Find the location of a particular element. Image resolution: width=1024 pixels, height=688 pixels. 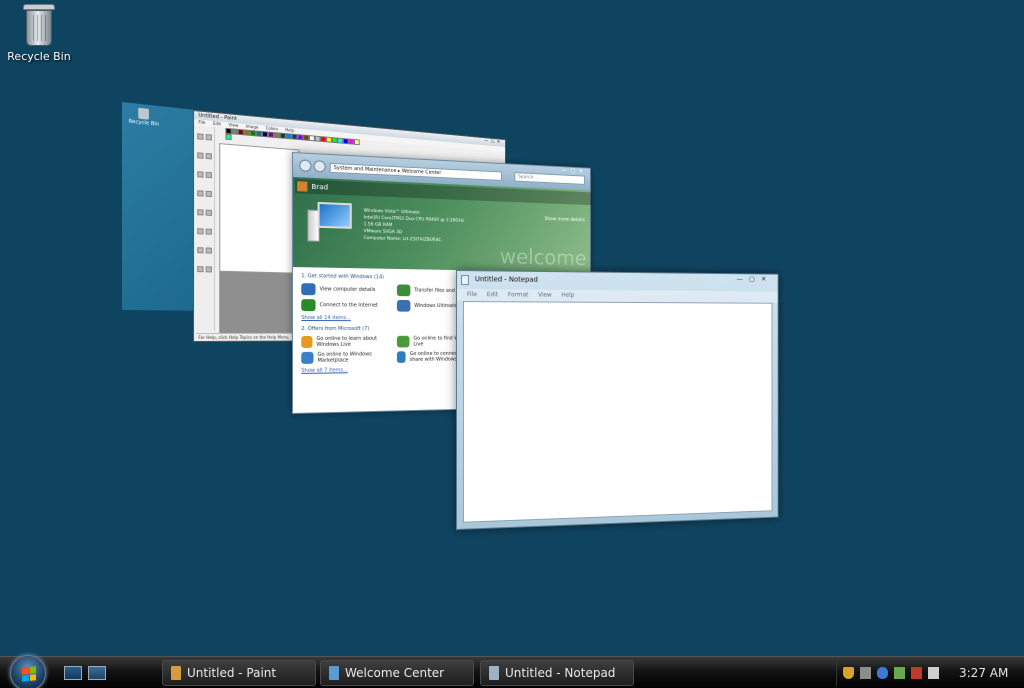

computer-icon is located at coordinates (329, 222).